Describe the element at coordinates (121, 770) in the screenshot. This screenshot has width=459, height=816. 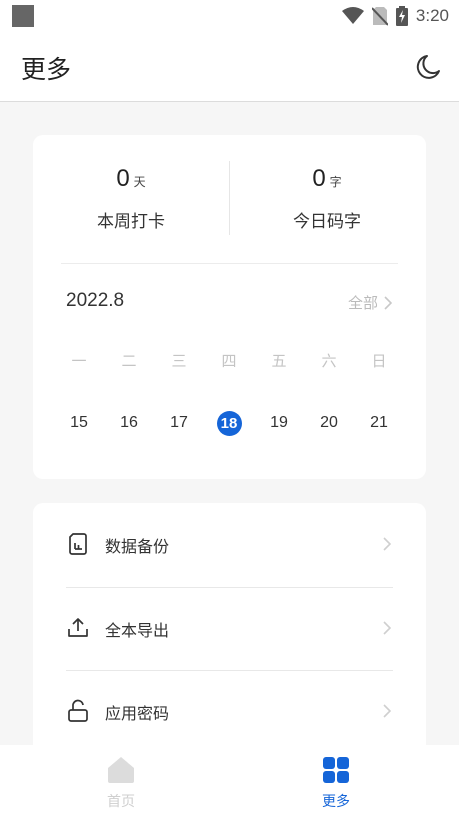
I see `home-icon` at that location.